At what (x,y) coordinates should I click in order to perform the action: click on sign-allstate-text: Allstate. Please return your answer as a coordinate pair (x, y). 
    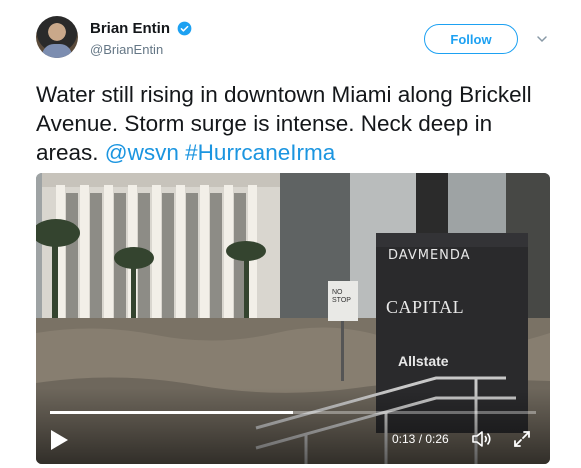
    Looking at the image, I should click on (423, 361).